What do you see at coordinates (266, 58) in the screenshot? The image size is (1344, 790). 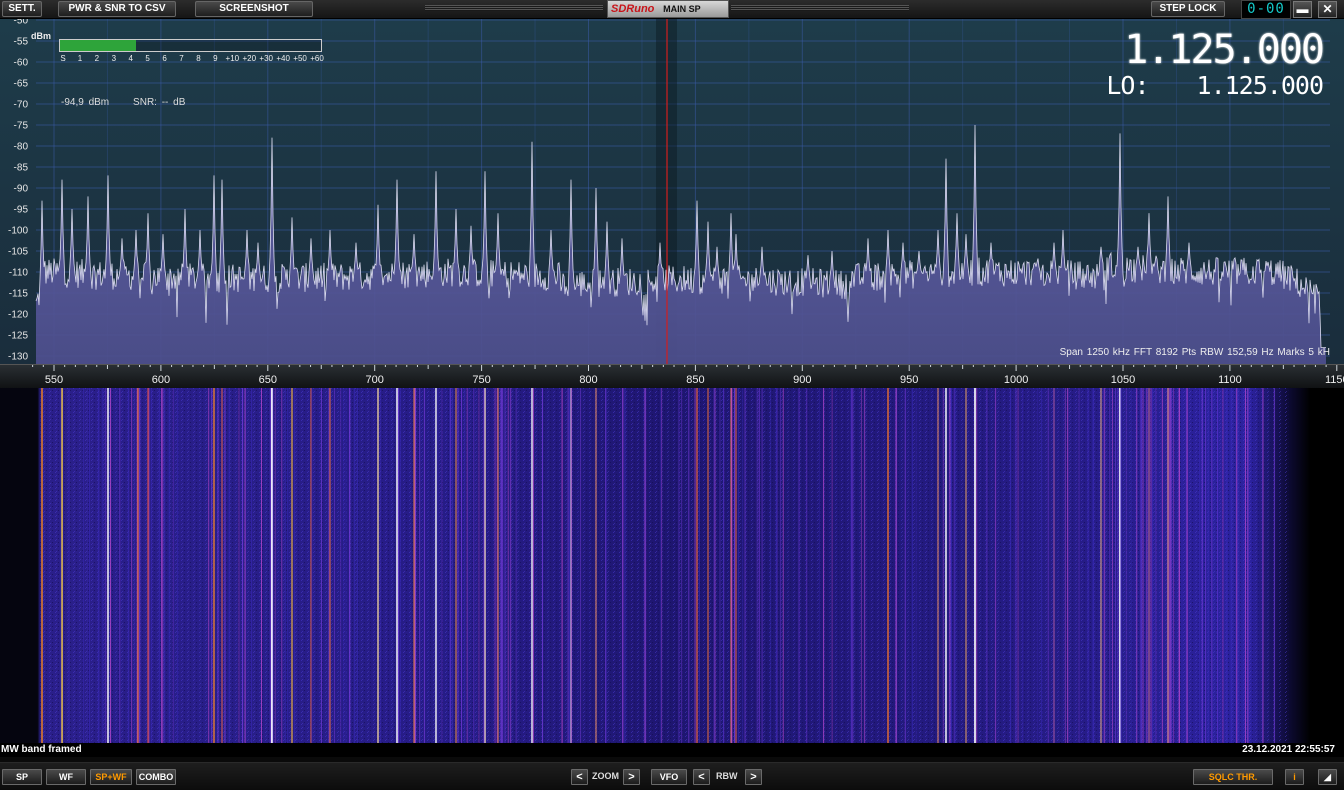 I see `meter-scale-label: +30` at bounding box center [266, 58].